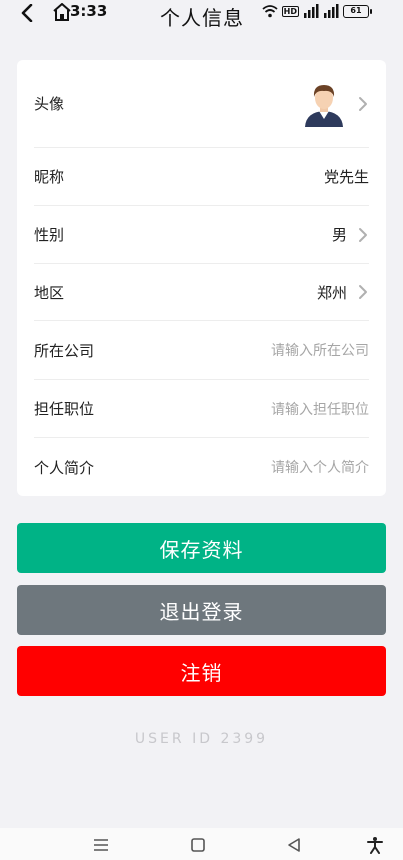  Describe the element at coordinates (89, 11) in the screenshot. I see `status-time: 3:33` at that location.